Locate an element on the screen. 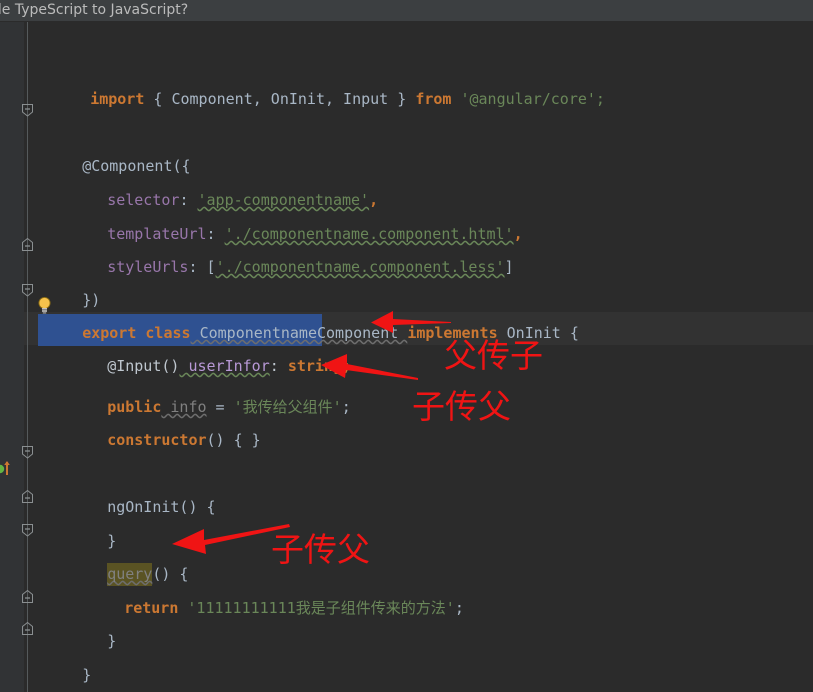  annotation-label-parent-to-child: 父传子 is located at coordinates (493, 355).